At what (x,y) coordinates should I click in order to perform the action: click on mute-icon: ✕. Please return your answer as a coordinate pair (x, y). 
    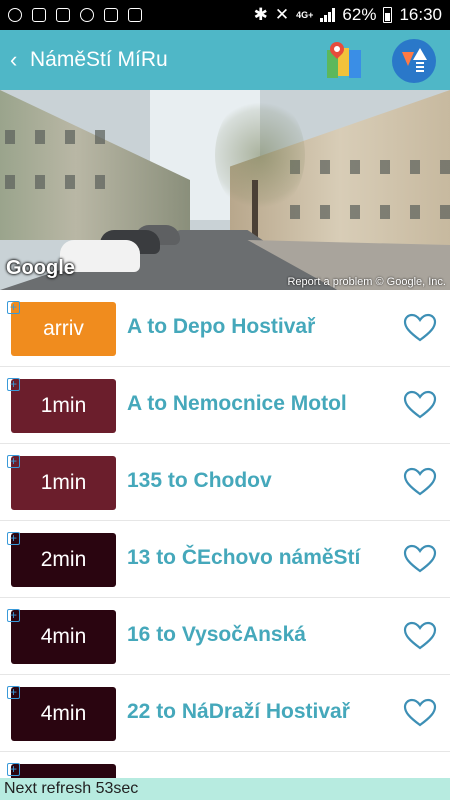
    Looking at the image, I should click on (282, 14).